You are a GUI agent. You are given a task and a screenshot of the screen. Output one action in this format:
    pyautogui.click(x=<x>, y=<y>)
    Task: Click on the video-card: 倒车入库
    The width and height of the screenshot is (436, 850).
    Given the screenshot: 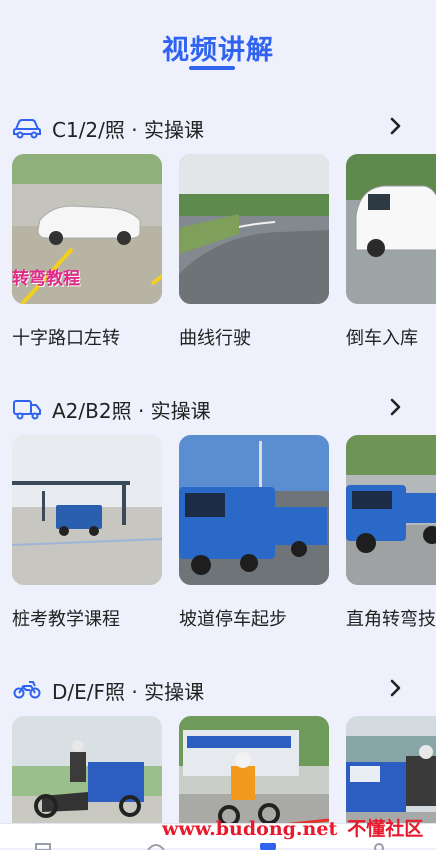 What is the action you would take?
    pyautogui.click(x=391, y=252)
    